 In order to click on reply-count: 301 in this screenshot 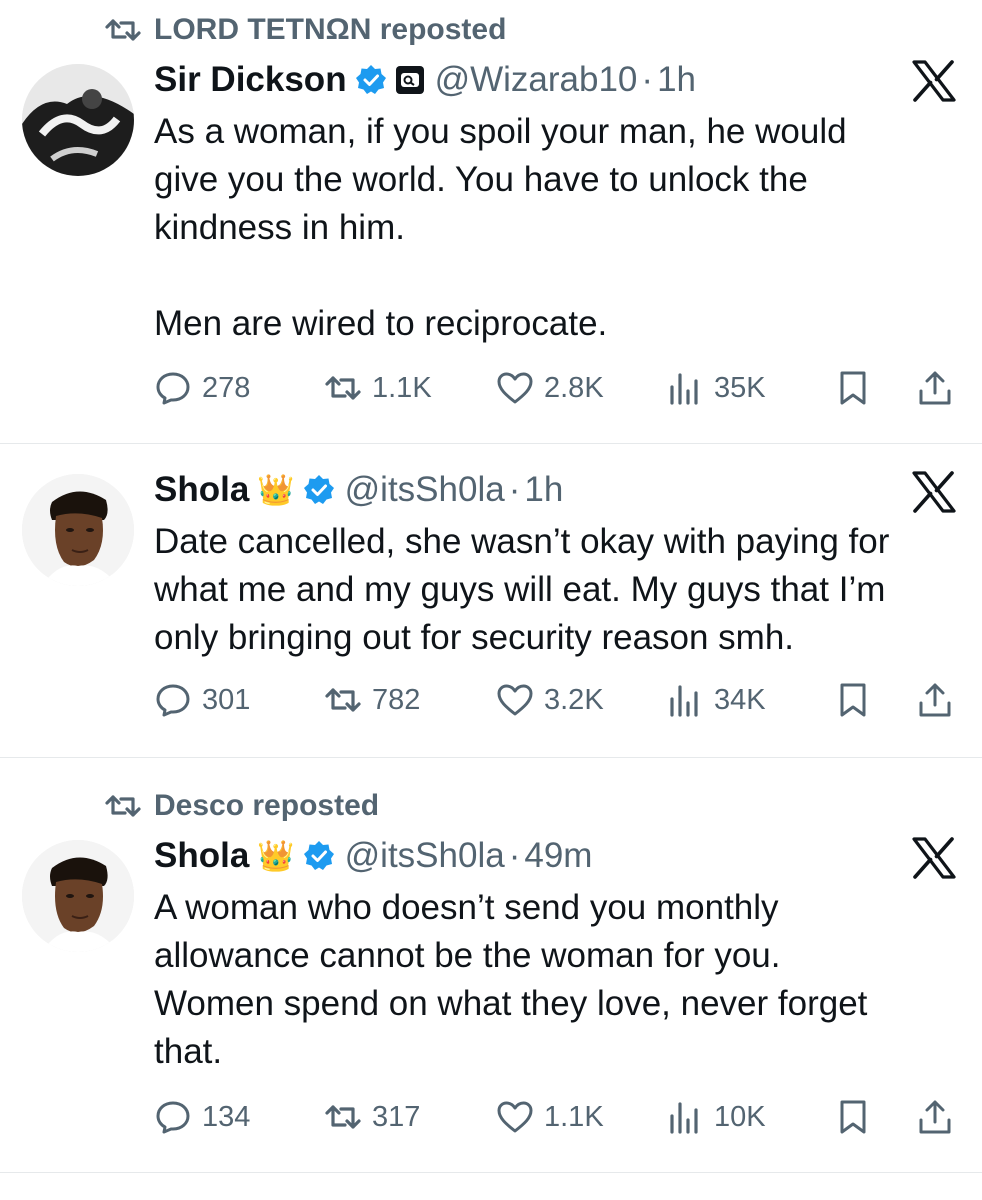, I will do `click(226, 699)`.